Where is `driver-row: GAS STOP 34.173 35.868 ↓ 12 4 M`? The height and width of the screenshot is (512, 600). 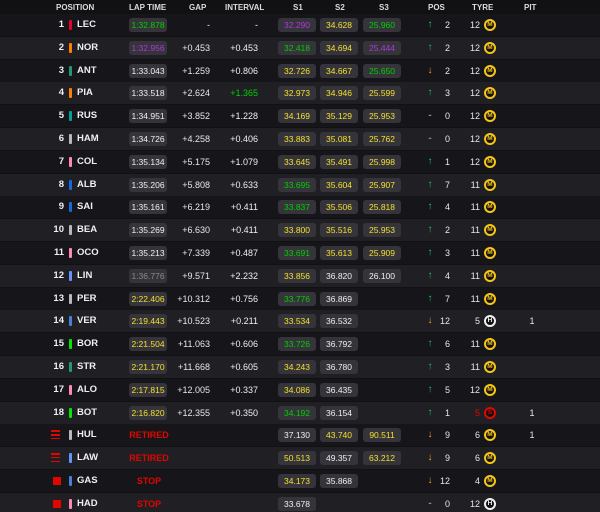
driver-row: GAS STOP 34.173 35.868 ↓ 12 4 M is located at coordinates (300, 481).